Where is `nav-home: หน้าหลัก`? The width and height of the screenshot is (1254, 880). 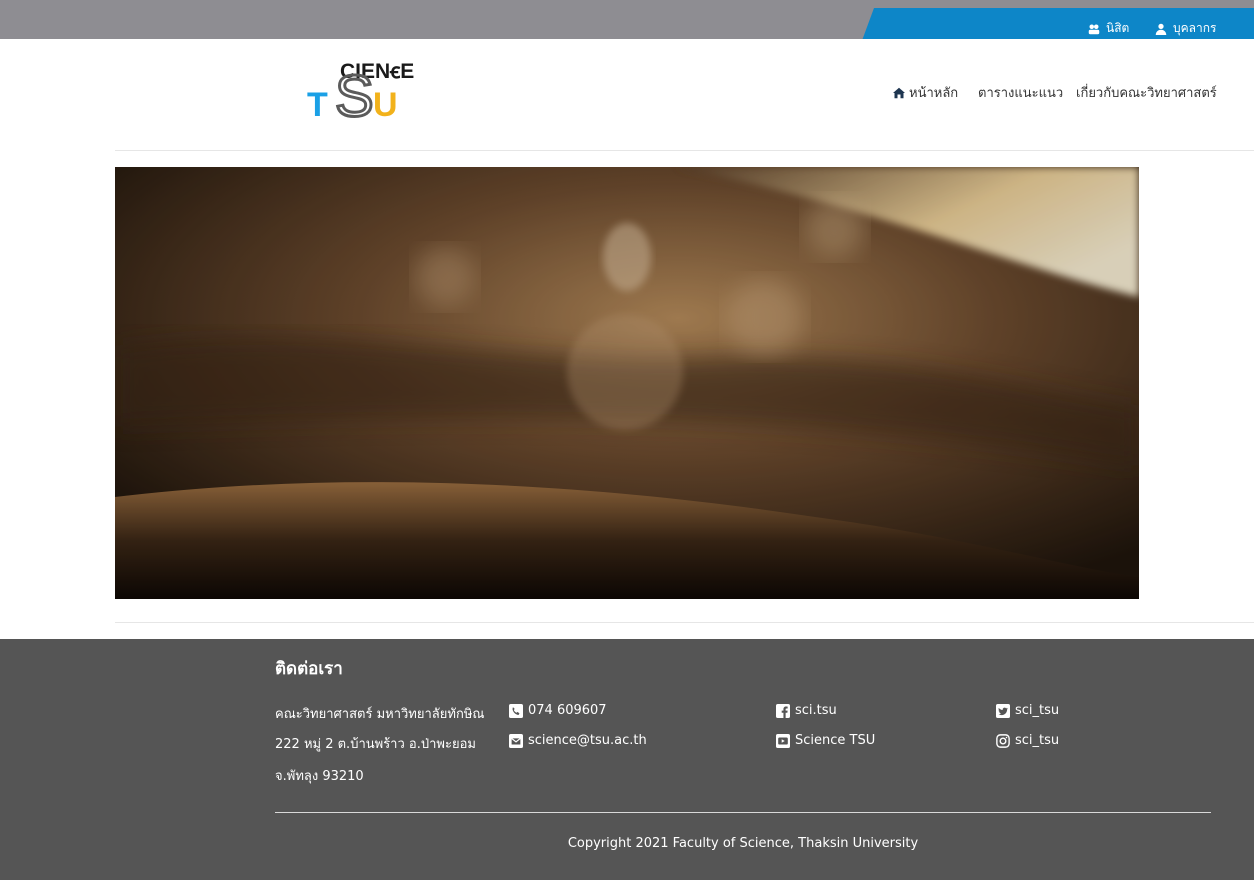 nav-home: หน้าหลัก is located at coordinates (925, 92).